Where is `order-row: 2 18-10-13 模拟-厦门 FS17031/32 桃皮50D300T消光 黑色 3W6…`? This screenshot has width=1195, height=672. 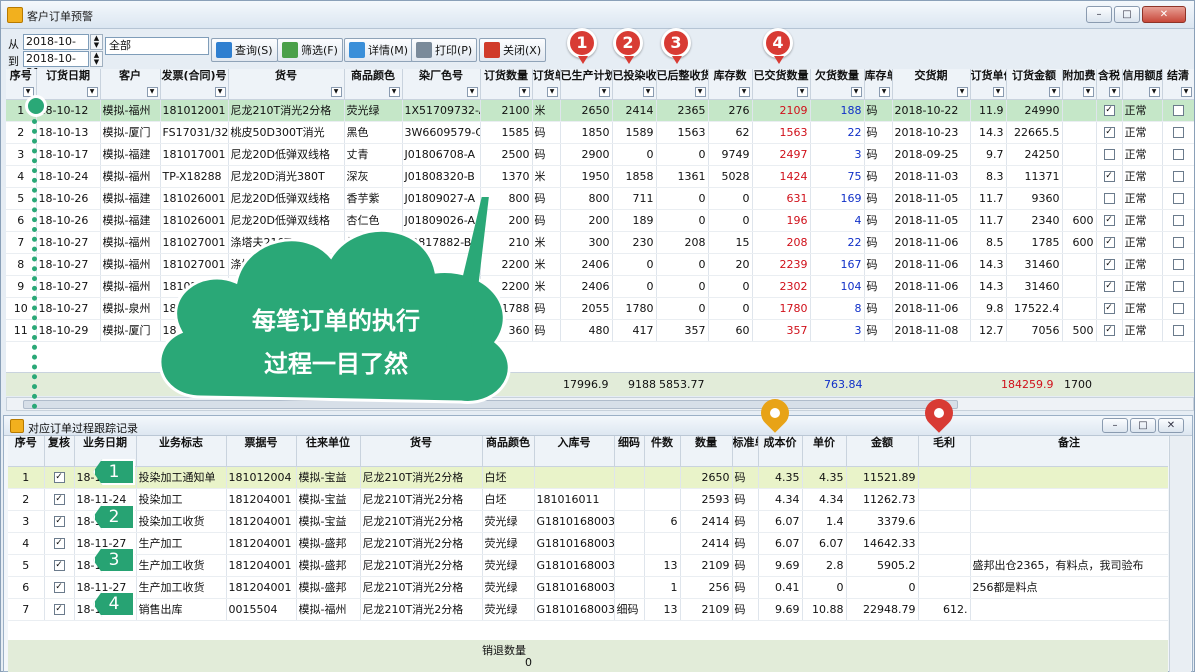 order-row: 2 18-10-13 模拟-厦门 FS17031/32 桃皮50D300T消光 黑色 3W6… is located at coordinates (600, 132).